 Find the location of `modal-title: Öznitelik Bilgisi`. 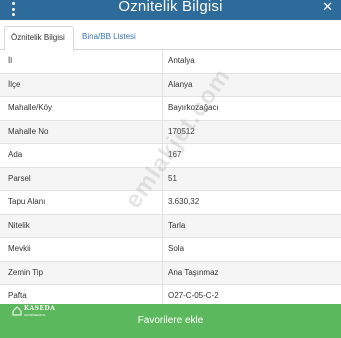

modal-title: Öznitelik Bilgisi is located at coordinates (170, 7).